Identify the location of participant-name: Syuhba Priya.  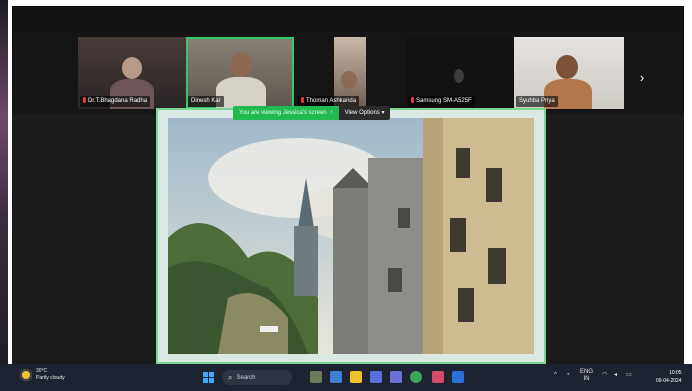
(537, 101).